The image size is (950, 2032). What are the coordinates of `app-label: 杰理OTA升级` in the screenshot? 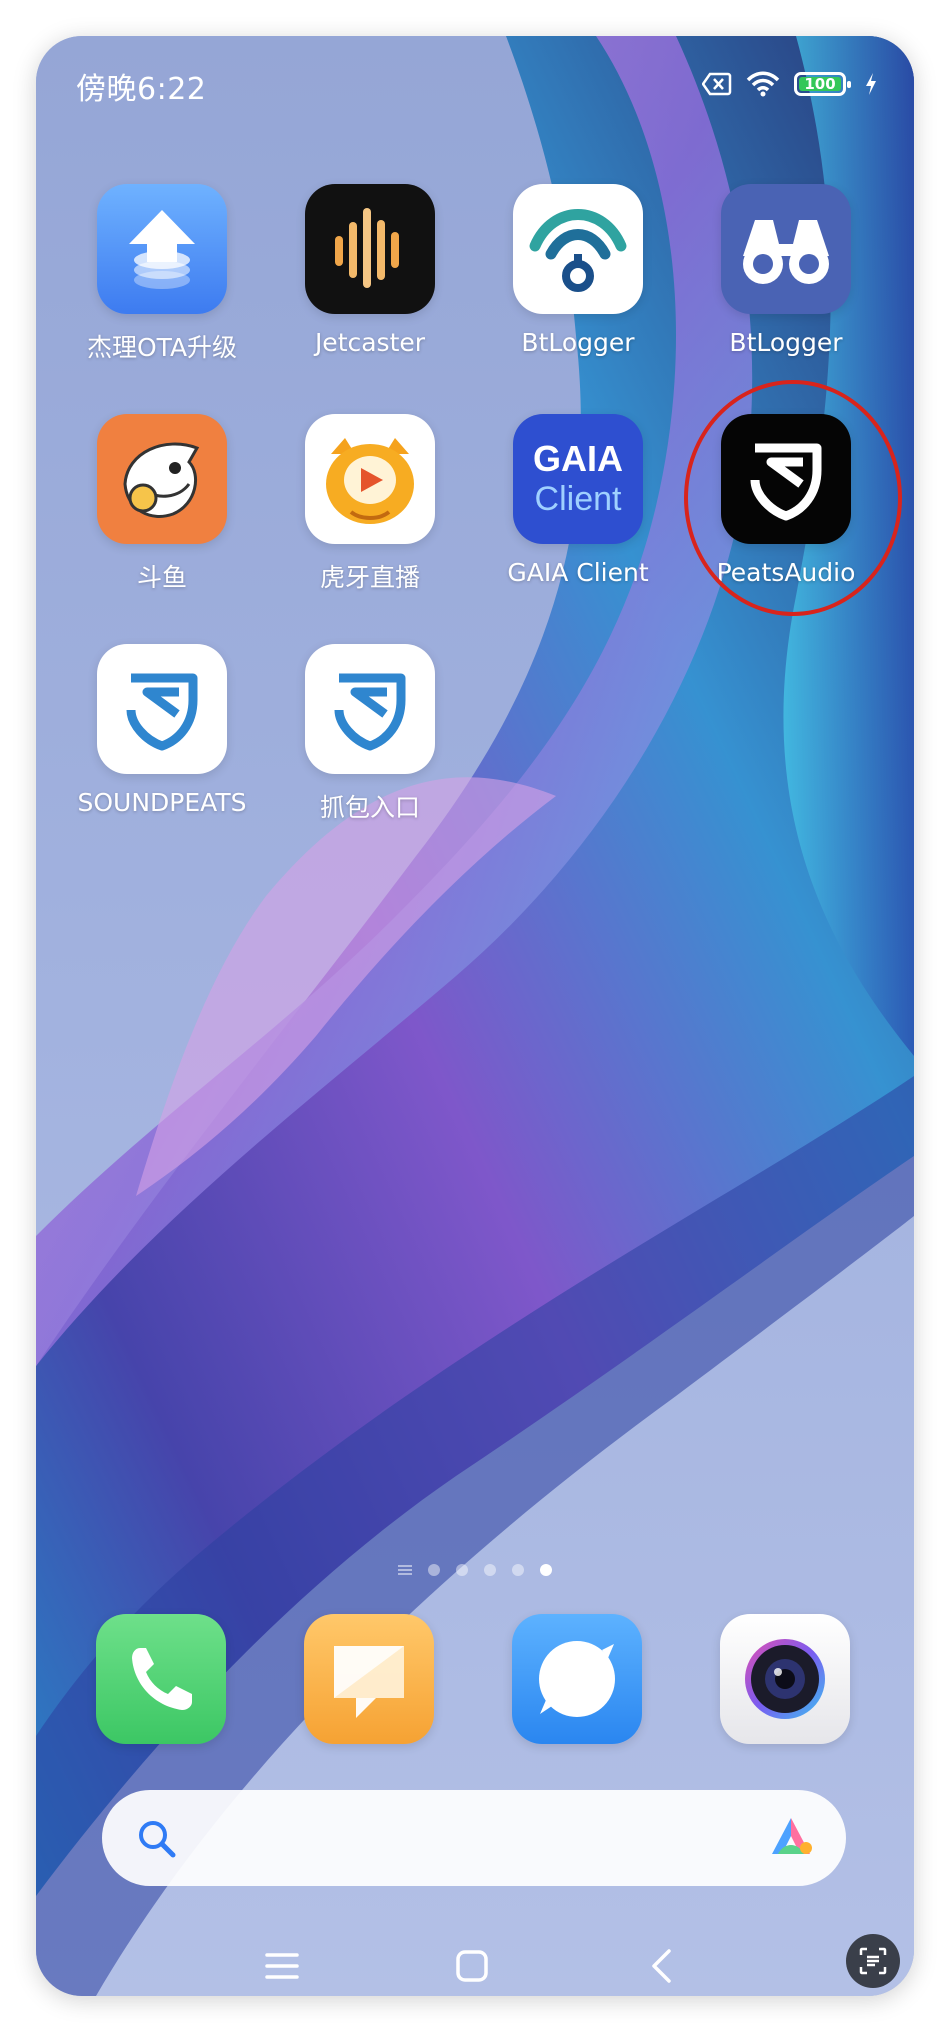 It's located at (162, 347).